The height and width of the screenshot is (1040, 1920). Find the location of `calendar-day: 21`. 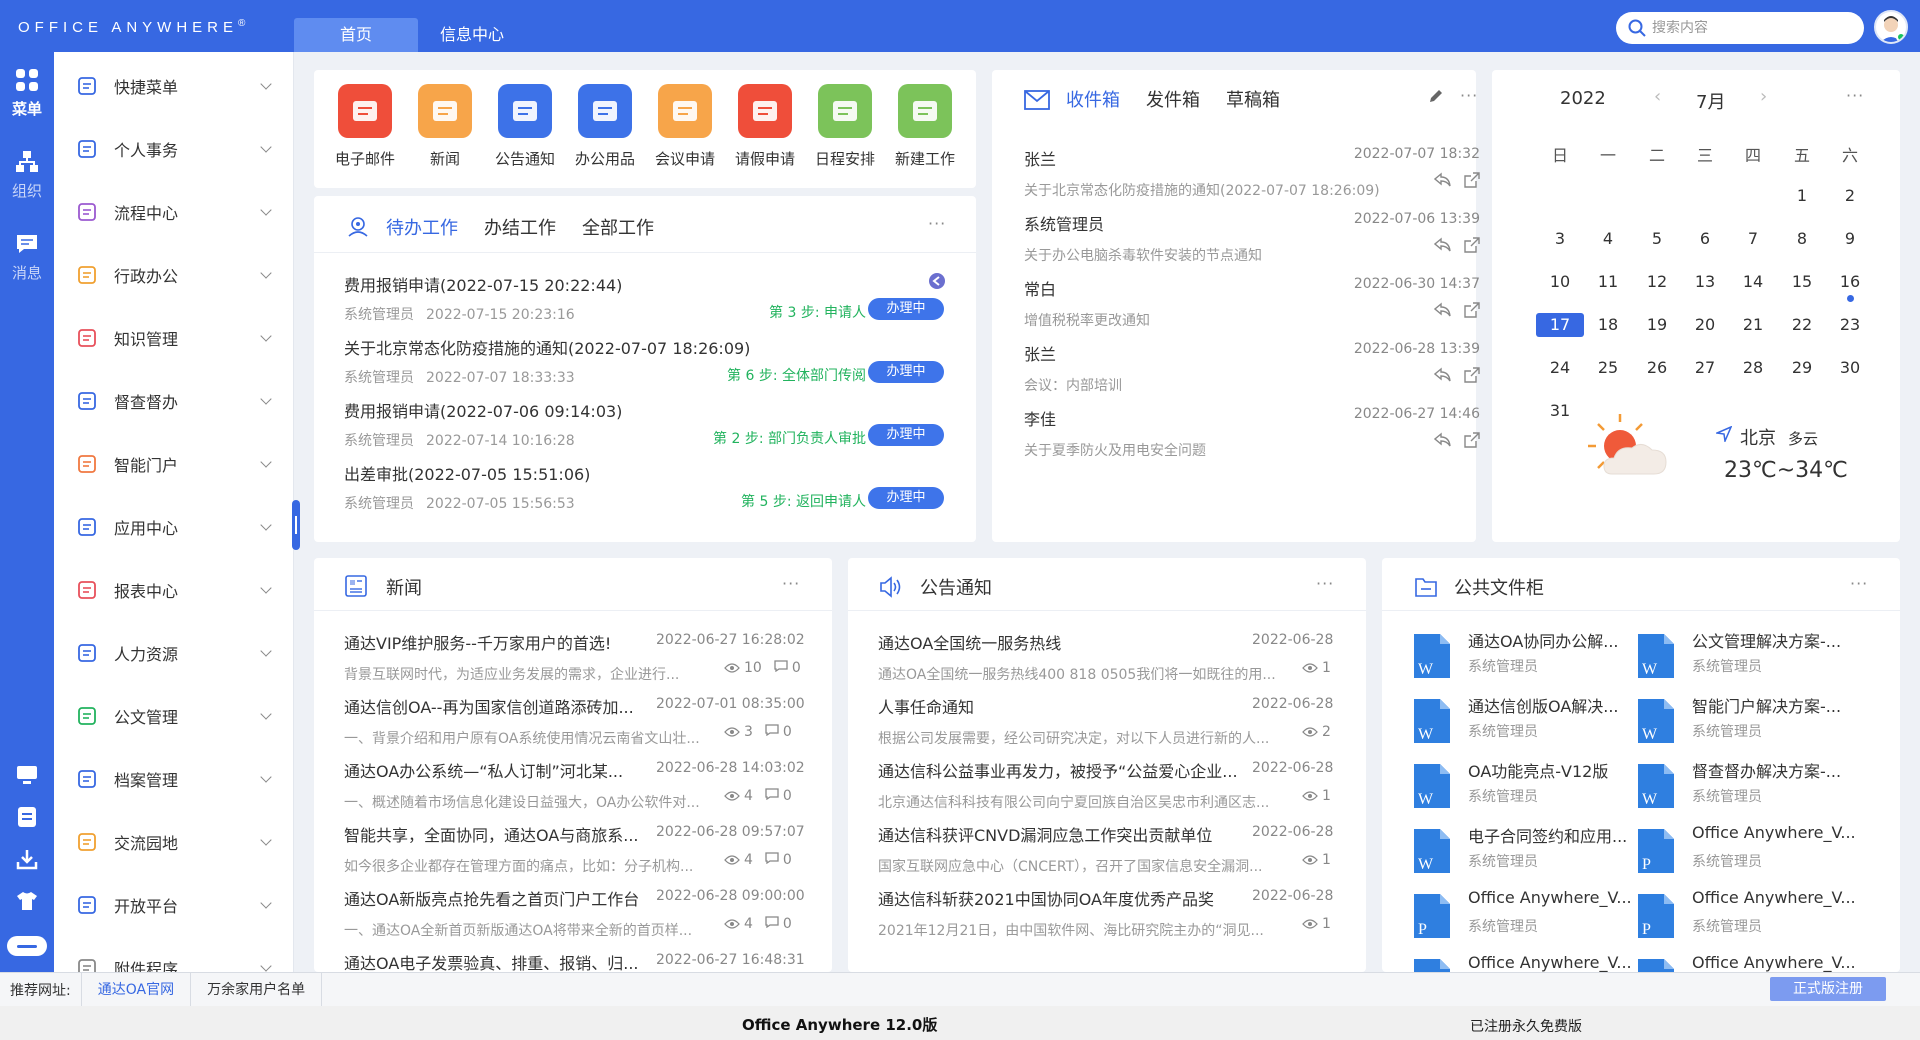

calendar-day: 21 is located at coordinates (1753, 325).